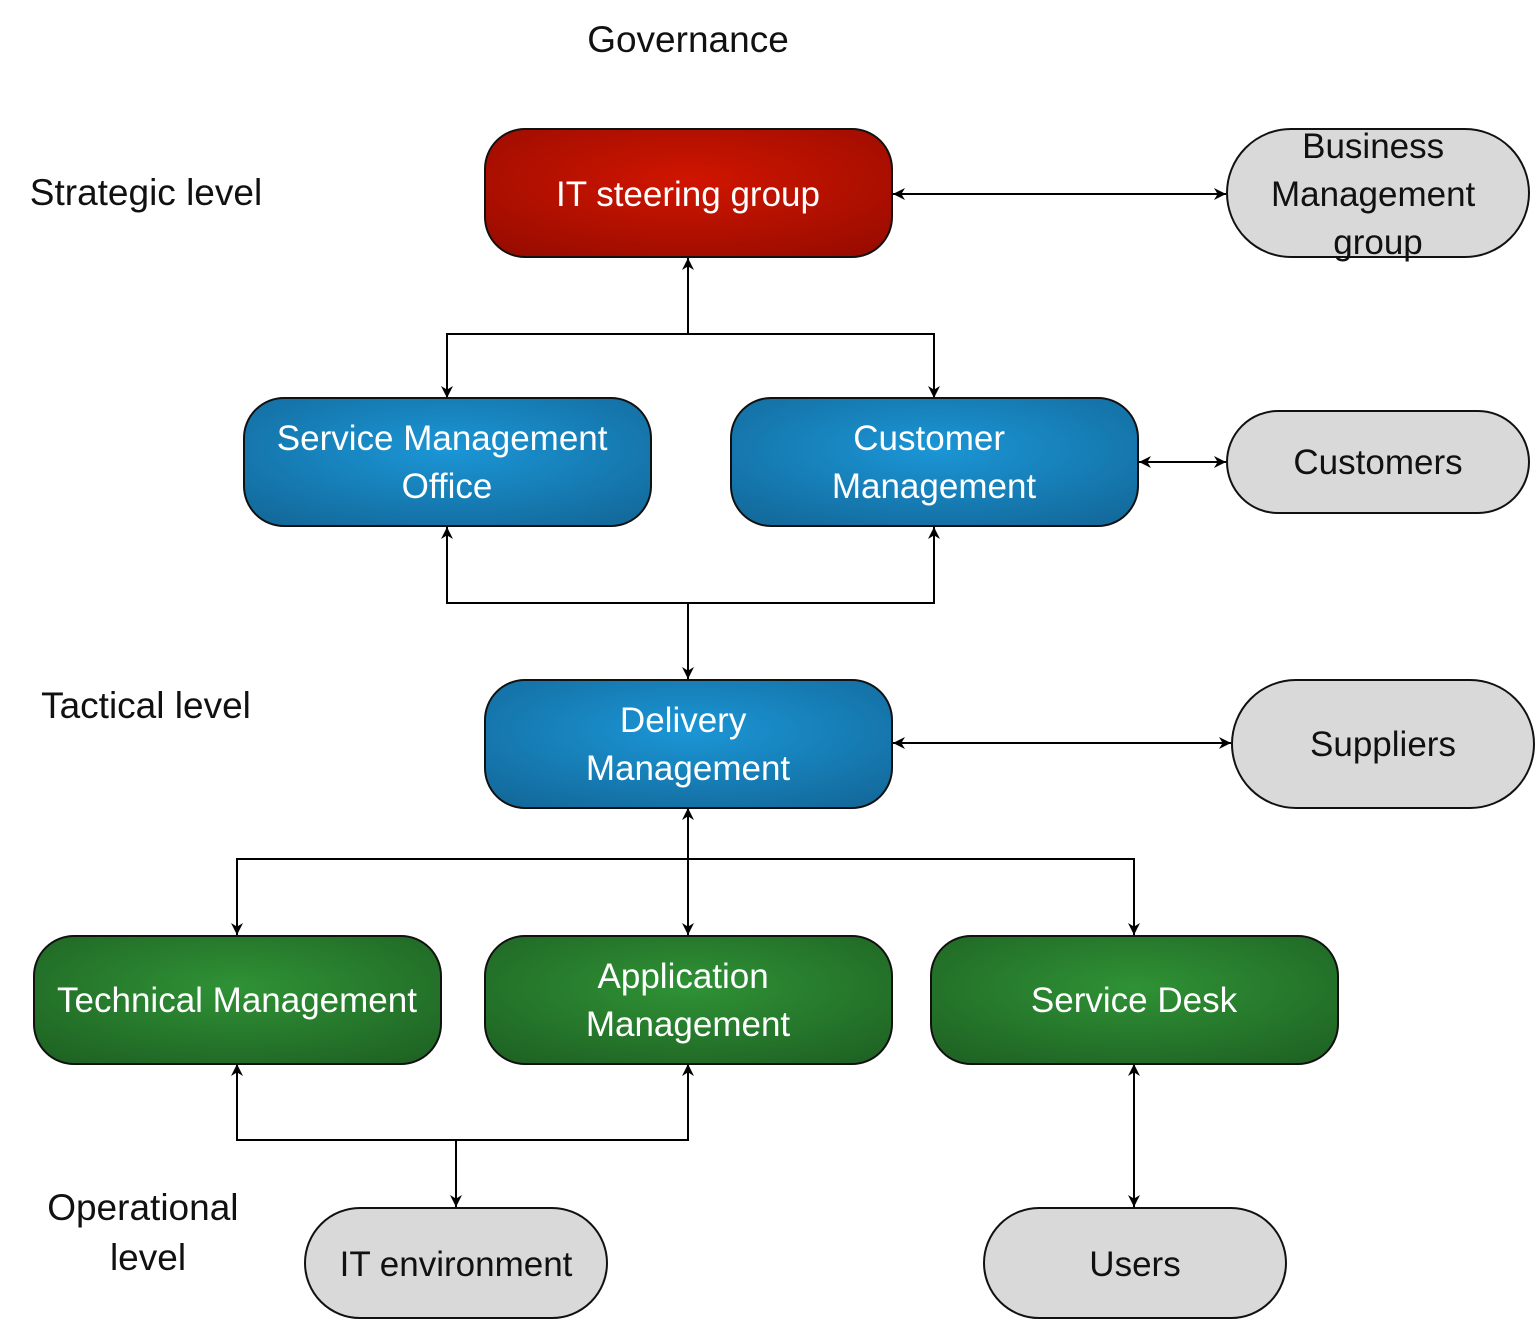  What do you see at coordinates (929, 438) in the screenshot?
I see `node-label-line1: Customer` at bounding box center [929, 438].